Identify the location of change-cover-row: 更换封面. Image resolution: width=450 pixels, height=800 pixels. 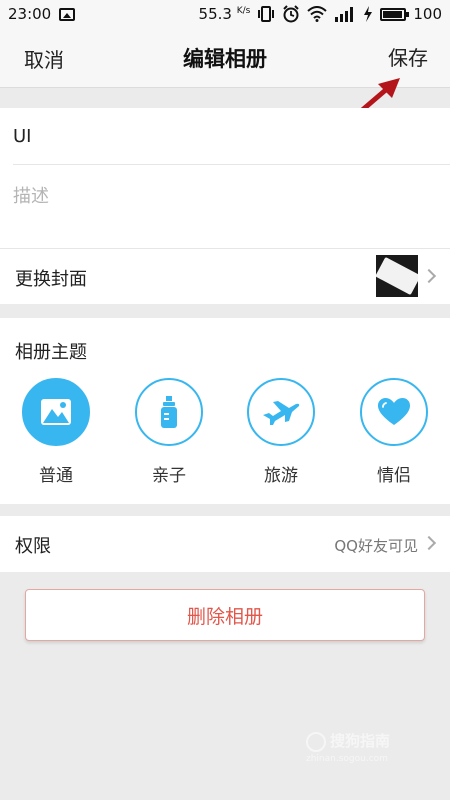
(225, 276).